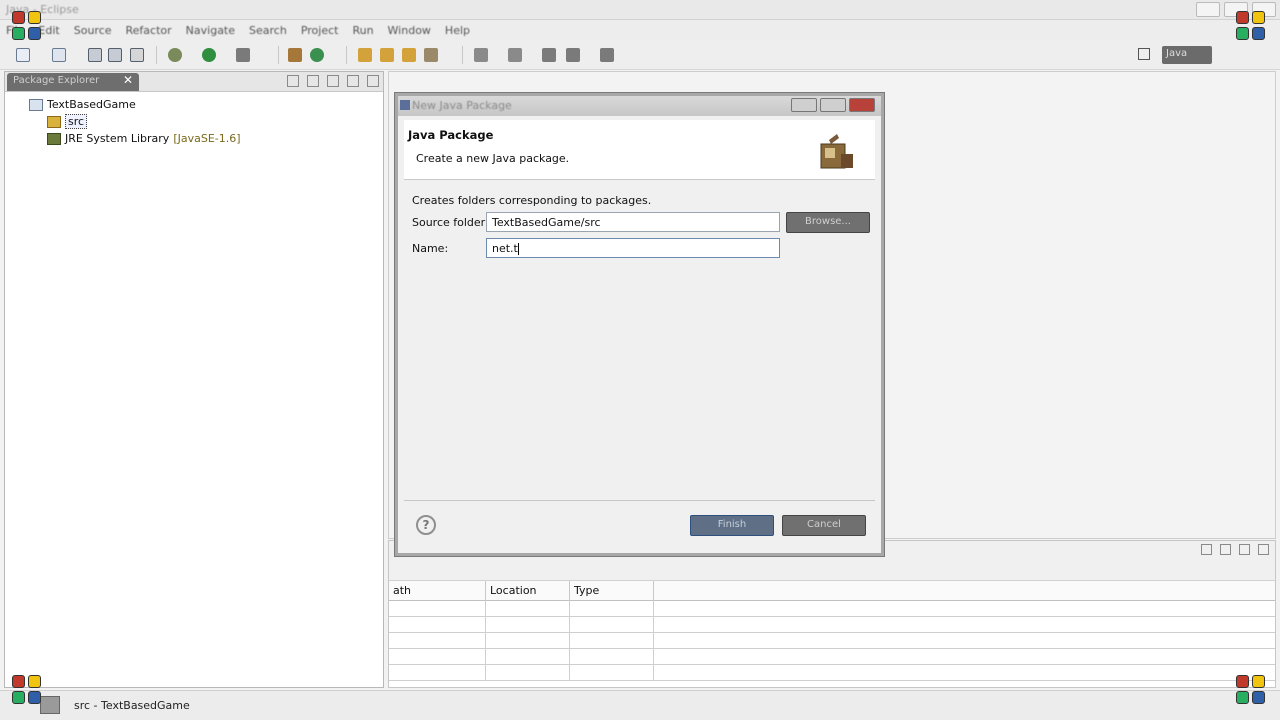 This screenshot has width=1280, height=720. What do you see at coordinates (194, 82) in the screenshot?
I see `package-explorer-tabbar: Package Explorer ✕` at bounding box center [194, 82].